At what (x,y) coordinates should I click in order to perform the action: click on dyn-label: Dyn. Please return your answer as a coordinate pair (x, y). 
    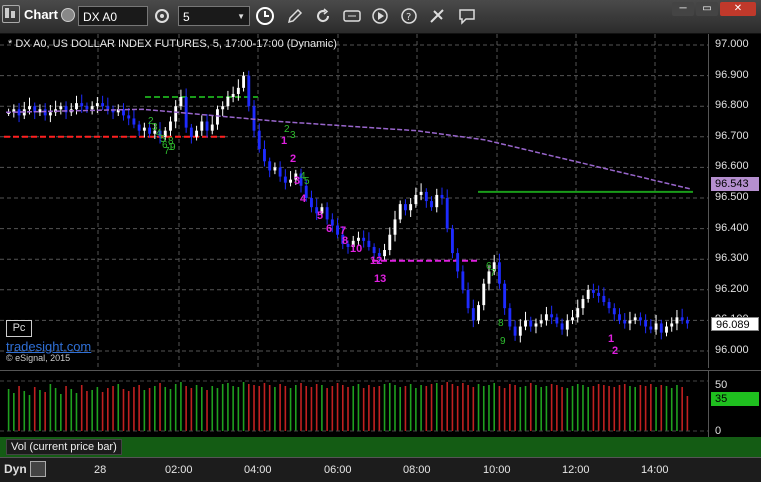
    Looking at the image, I should click on (15, 469).